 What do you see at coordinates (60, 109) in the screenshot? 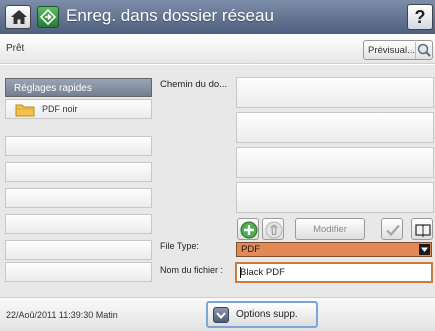
I see `quick-set-label: PDF noir` at bounding box center [60, 109].